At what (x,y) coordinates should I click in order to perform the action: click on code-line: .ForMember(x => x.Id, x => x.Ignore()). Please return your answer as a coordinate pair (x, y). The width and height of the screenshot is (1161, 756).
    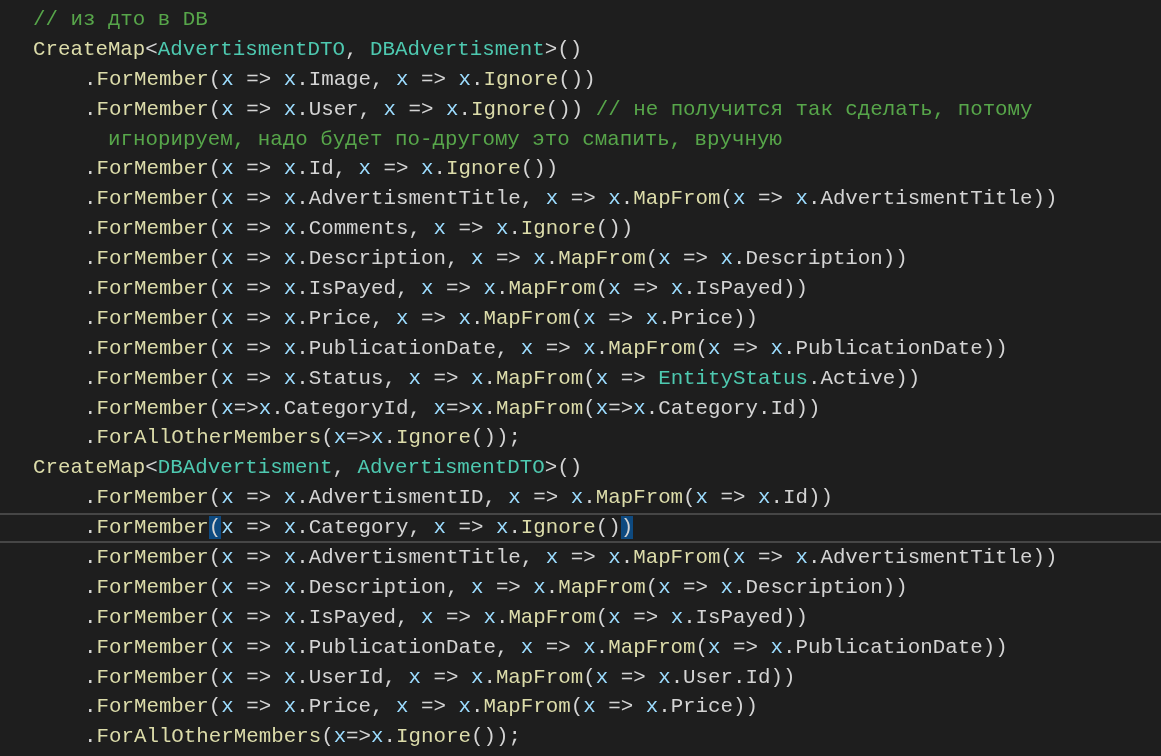
    Looking at the image, I should click on (321, 169).